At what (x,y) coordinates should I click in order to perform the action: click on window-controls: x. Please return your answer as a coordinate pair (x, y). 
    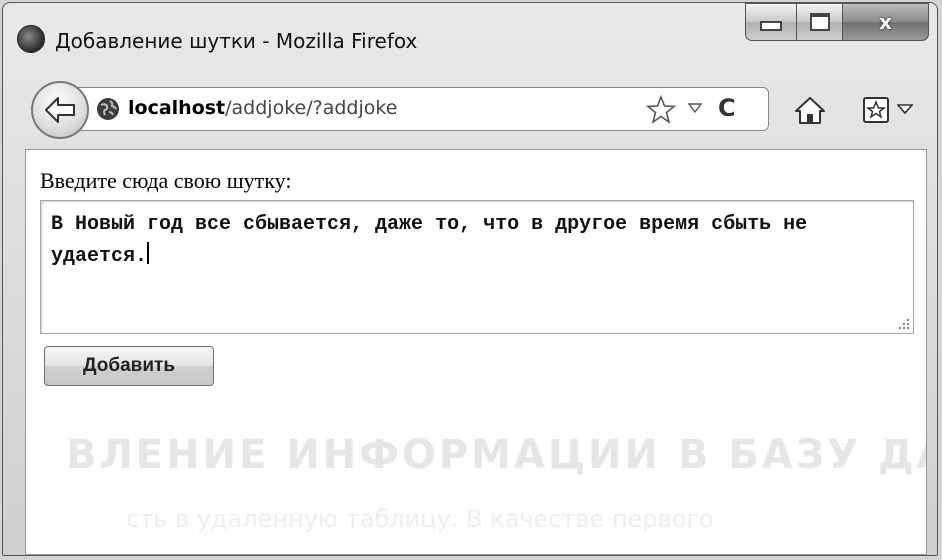
    Looking at the image, I should click on (837, 23).